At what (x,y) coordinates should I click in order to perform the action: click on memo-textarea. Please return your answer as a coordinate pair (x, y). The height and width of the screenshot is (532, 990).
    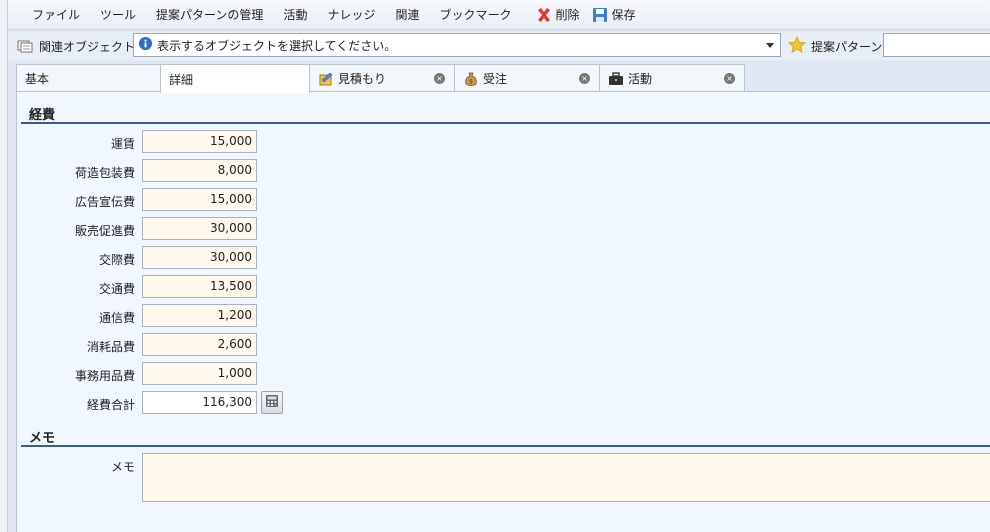
    Looking at the image, I should click on (566, 477).